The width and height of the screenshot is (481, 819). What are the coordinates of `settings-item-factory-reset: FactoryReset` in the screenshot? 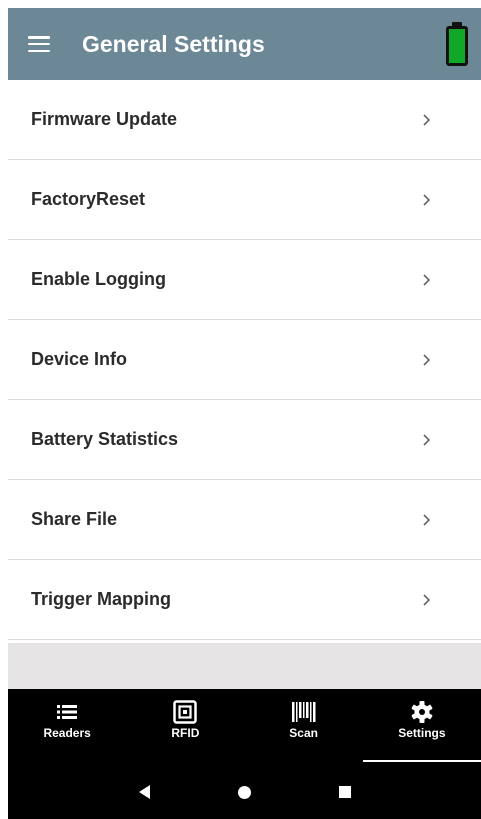 It's located at (244, 200).